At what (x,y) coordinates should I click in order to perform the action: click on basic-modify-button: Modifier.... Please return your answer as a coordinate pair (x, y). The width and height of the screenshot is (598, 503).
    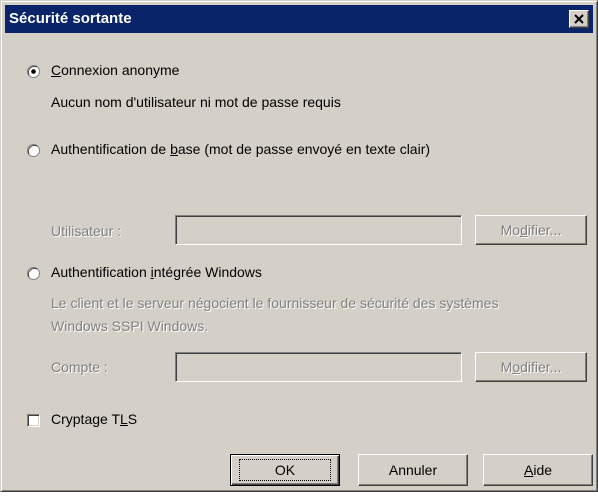
    Looking at the image, I should click on (531, 230).